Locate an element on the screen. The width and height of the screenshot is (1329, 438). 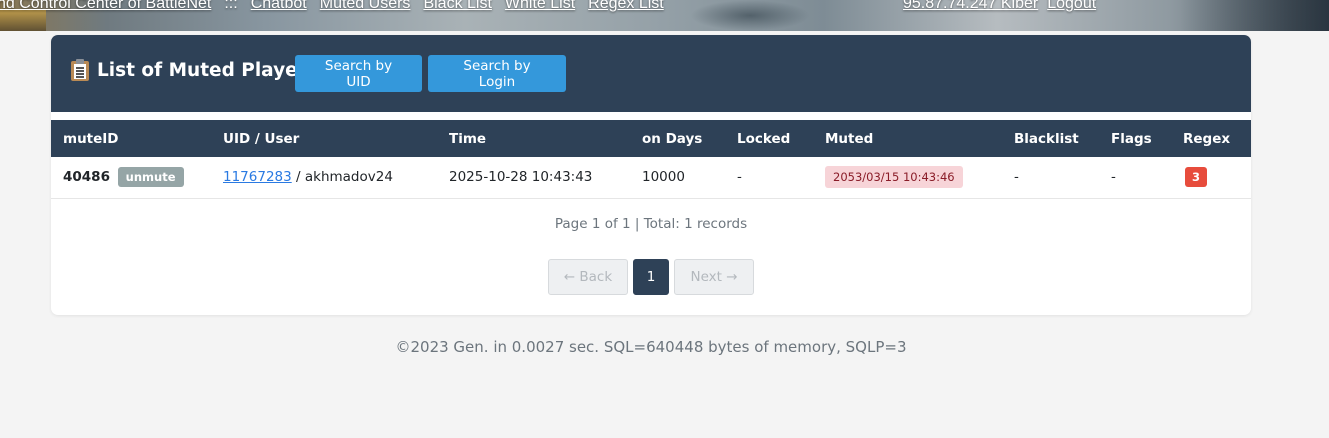
site-title-link: nd Control Center of BattleNet is located at coordinates (105, 6).